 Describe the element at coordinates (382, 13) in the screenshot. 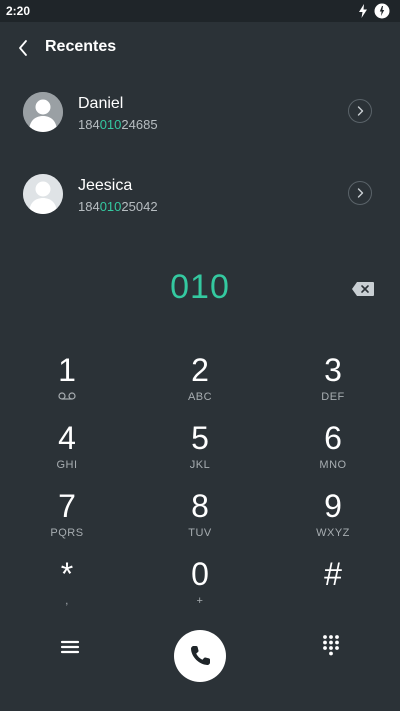

I see `notification-icon` at that location.